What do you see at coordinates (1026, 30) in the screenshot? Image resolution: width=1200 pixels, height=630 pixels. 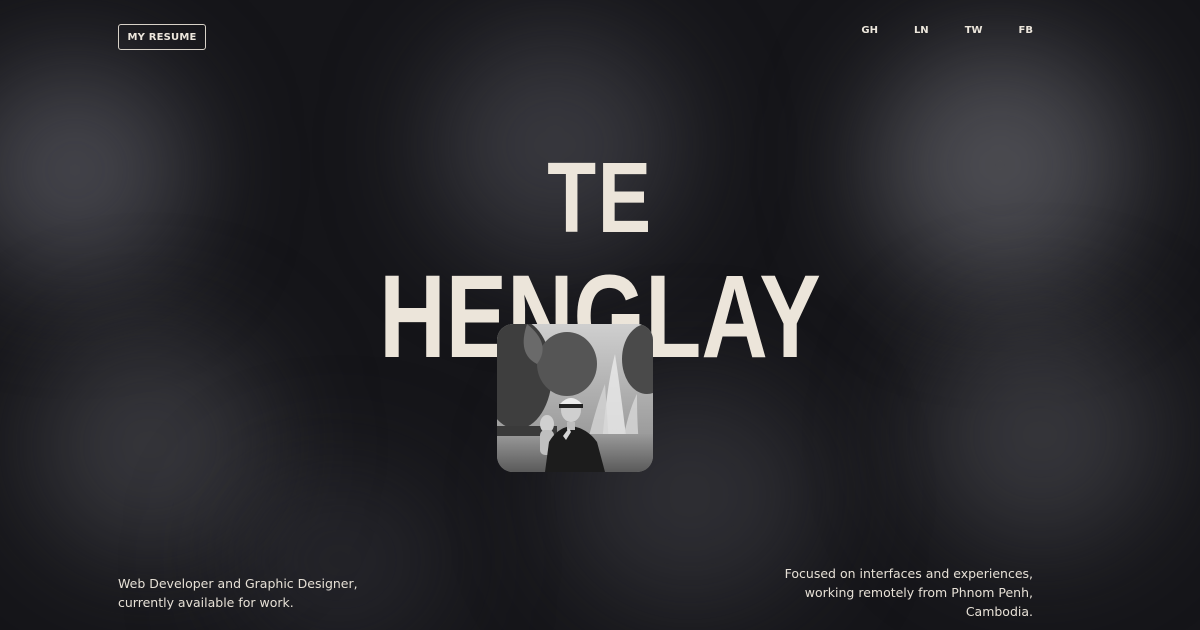 I see `social-link-facebook: FB` at bounding box center [1026, 30].